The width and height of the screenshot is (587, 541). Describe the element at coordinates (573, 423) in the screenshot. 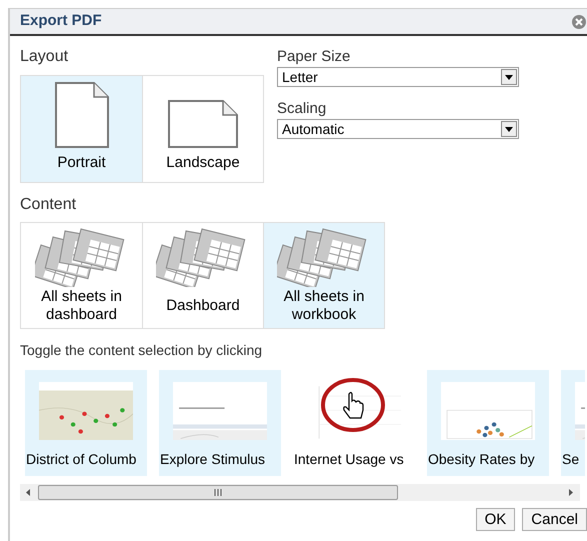

I see `sheet-thumbnail: Se` at that location.